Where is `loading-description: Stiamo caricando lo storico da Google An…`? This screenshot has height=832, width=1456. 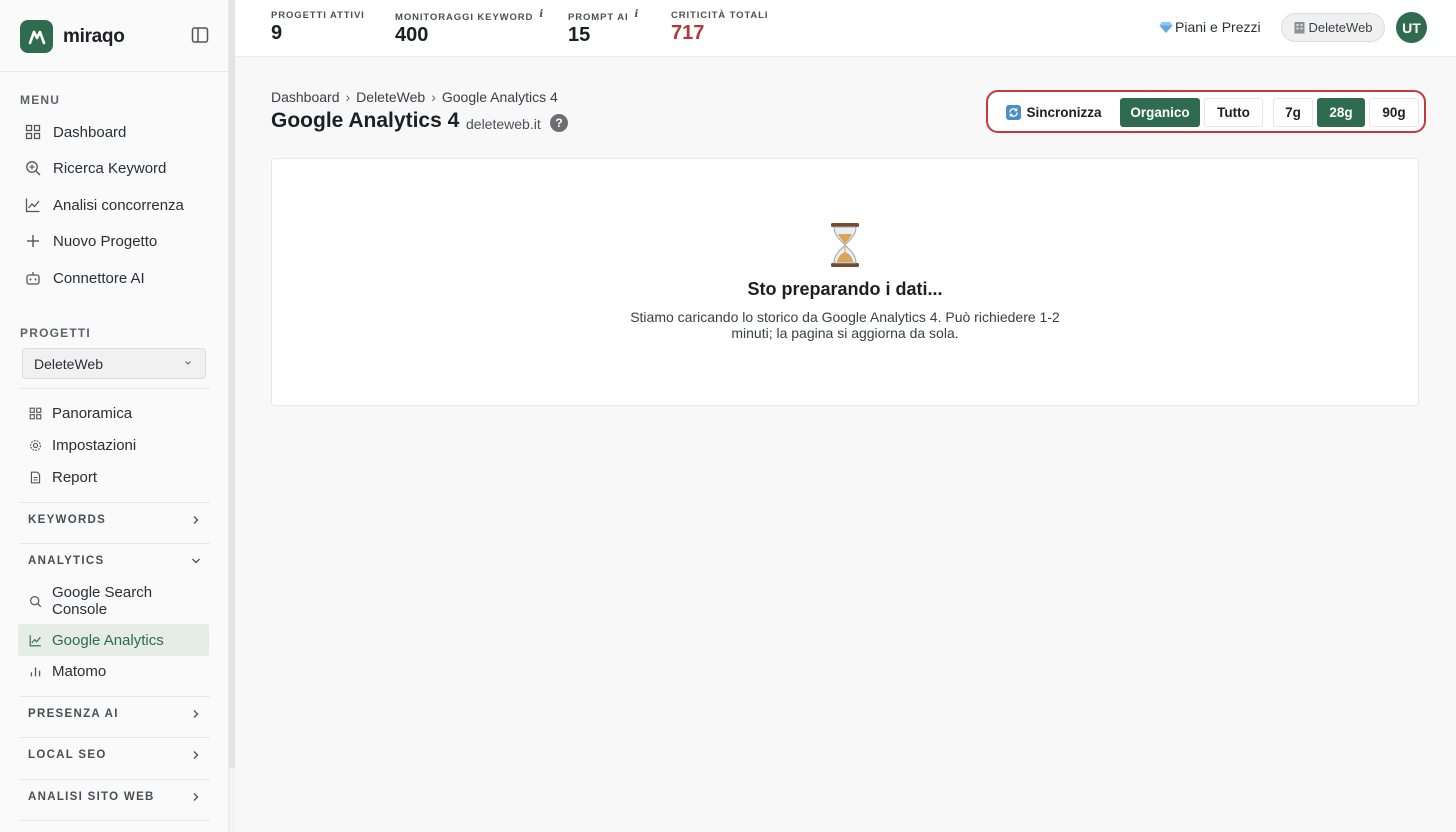 loading-description: Stiamo caricando lo storico da Google An… is located at coordinates (845, 325).